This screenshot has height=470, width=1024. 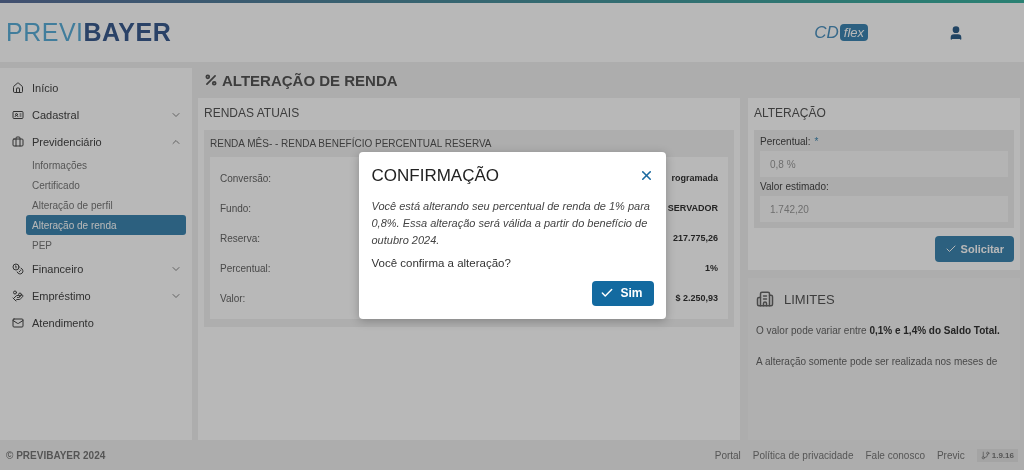 What do you see at coordinates (245, 268) in the screenshot?
I see `row-label: Percentual:` at bounding box center [245, 268].